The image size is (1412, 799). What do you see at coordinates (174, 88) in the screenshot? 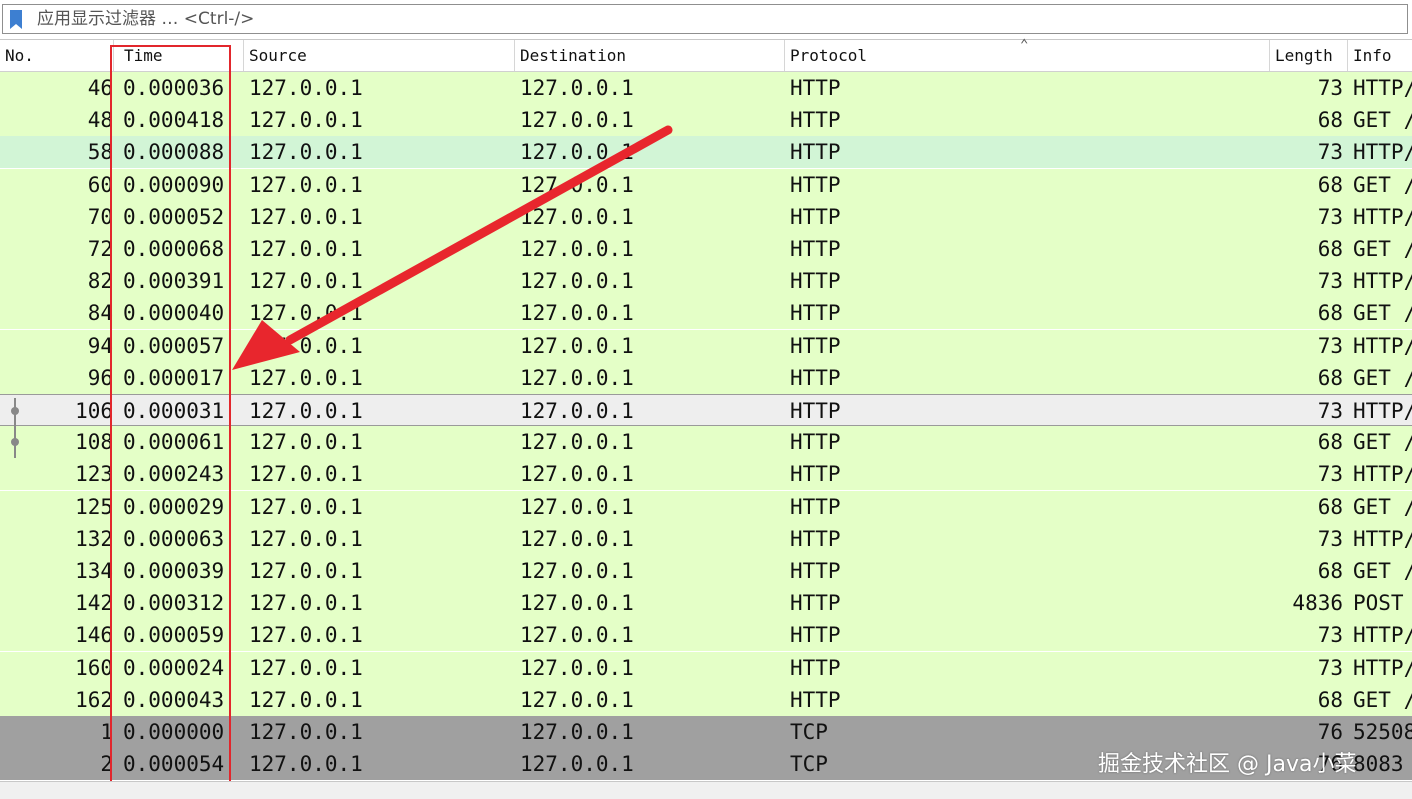
I see `cell-time: 0.000036` at bounding box center [174, 88].